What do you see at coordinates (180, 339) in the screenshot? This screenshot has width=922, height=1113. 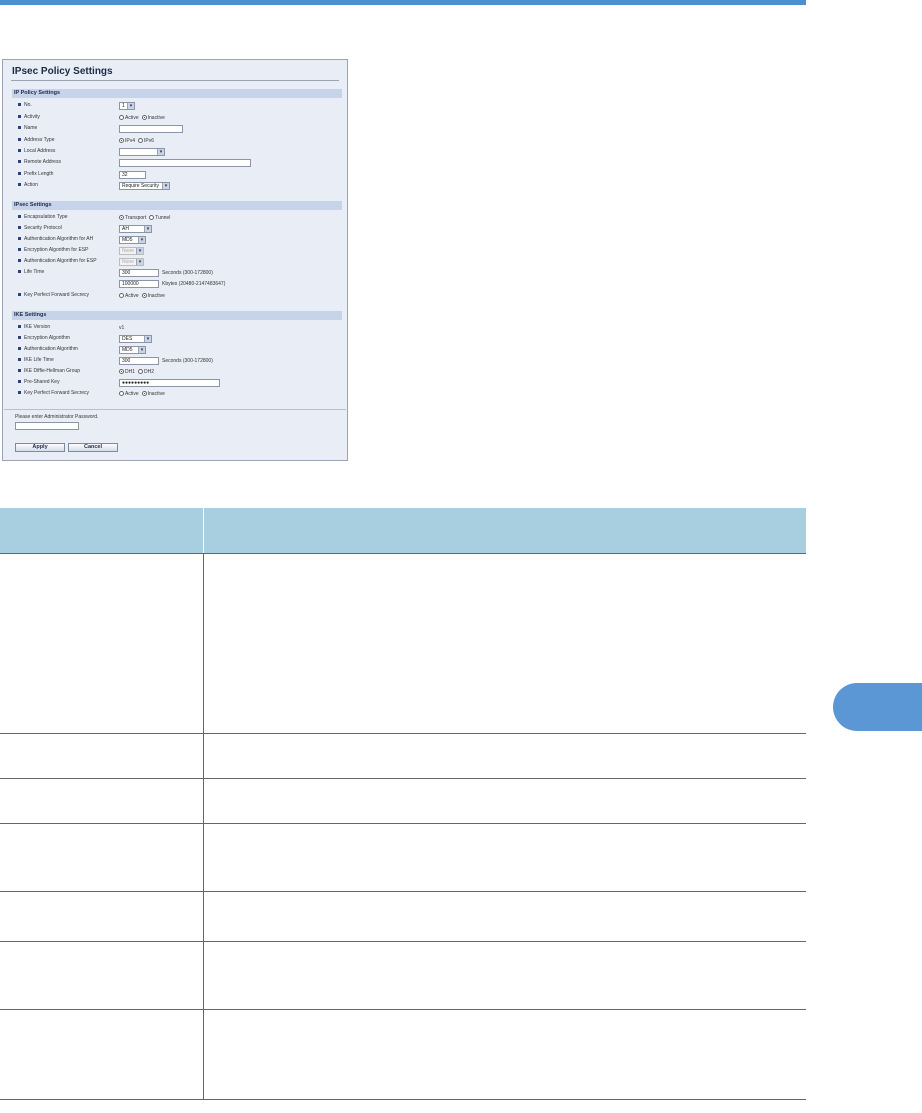 I see `row-ike-encryption-algorithm: Encryption Algorithm DES ▾` at bounding box center [180, 339].